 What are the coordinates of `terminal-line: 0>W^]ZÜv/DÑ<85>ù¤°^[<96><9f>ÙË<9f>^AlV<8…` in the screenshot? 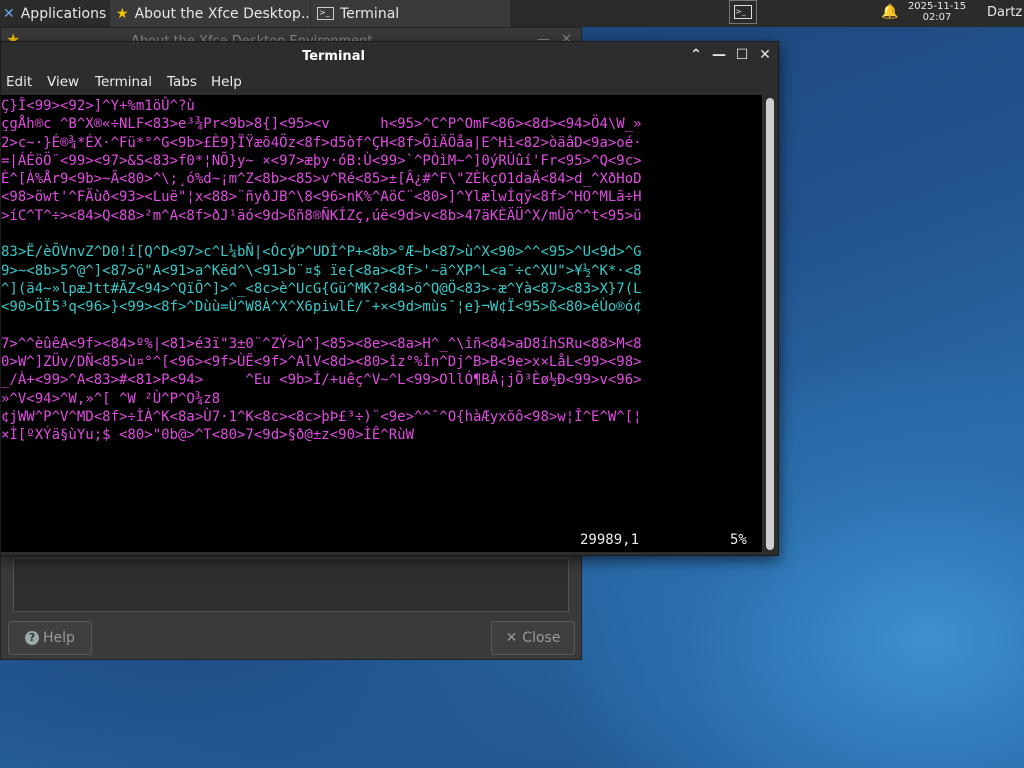 It's located at (321, 362).